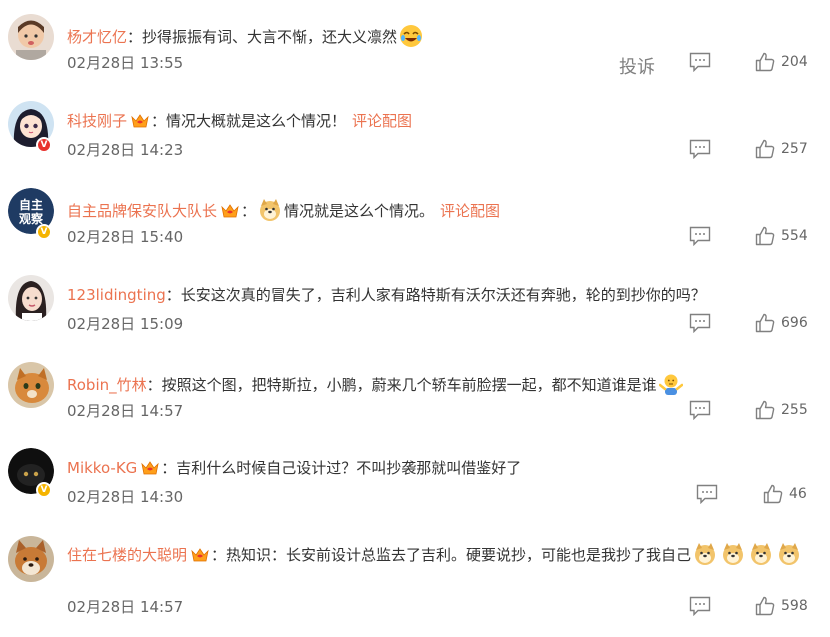 The image size is (830, 637). What do you see at coordinates (794, 606) in the screenshot?
I see `like-count: 598` at bounding box center [794, 606].